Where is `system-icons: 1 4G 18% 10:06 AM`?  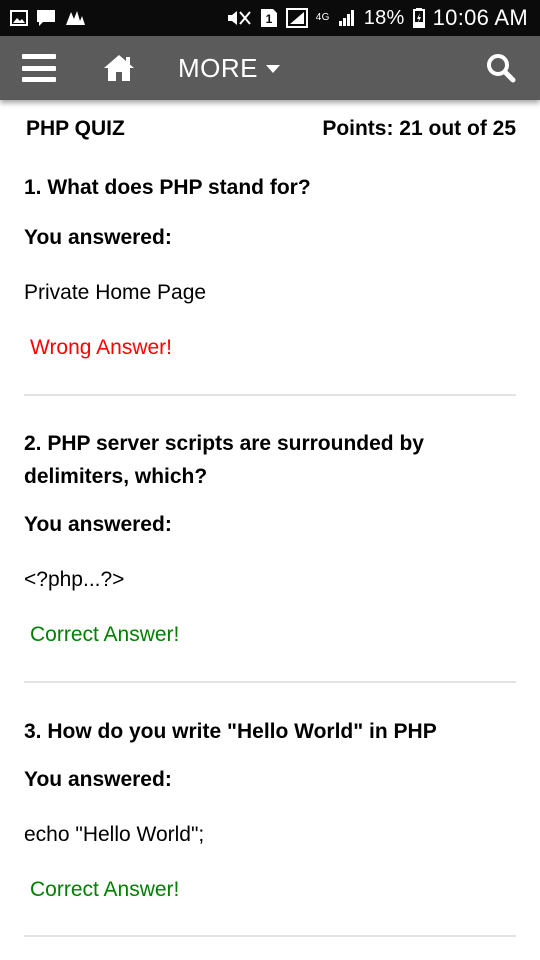
system-icons: 1 4G 18% 10:06 AM is located at coordinates (377, 18).